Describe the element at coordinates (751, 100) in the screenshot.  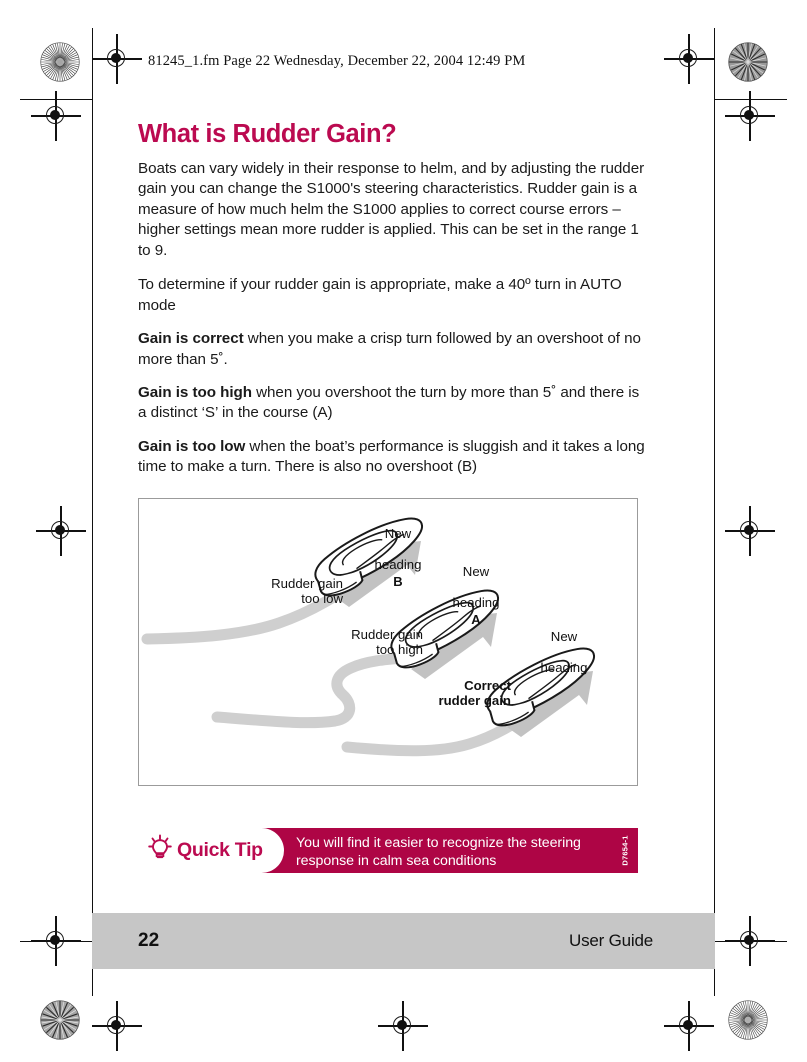
I see `trim-line-top-right-horizontal` at that location.